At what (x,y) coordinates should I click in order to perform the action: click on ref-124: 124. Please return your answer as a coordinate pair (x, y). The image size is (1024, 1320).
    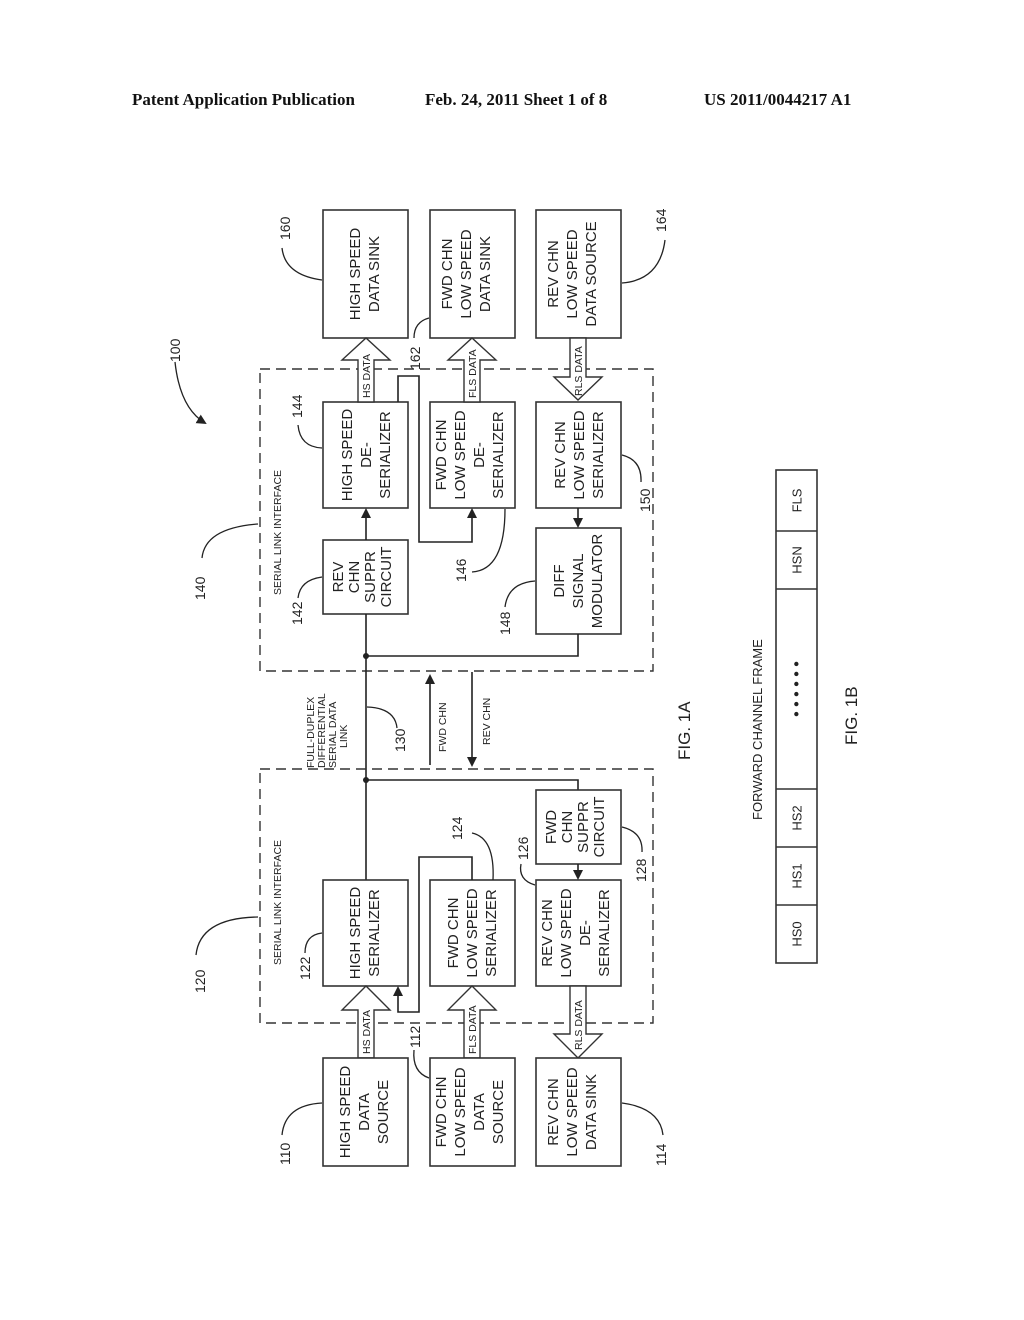
    Looking at the image, I should click on (457, 828).